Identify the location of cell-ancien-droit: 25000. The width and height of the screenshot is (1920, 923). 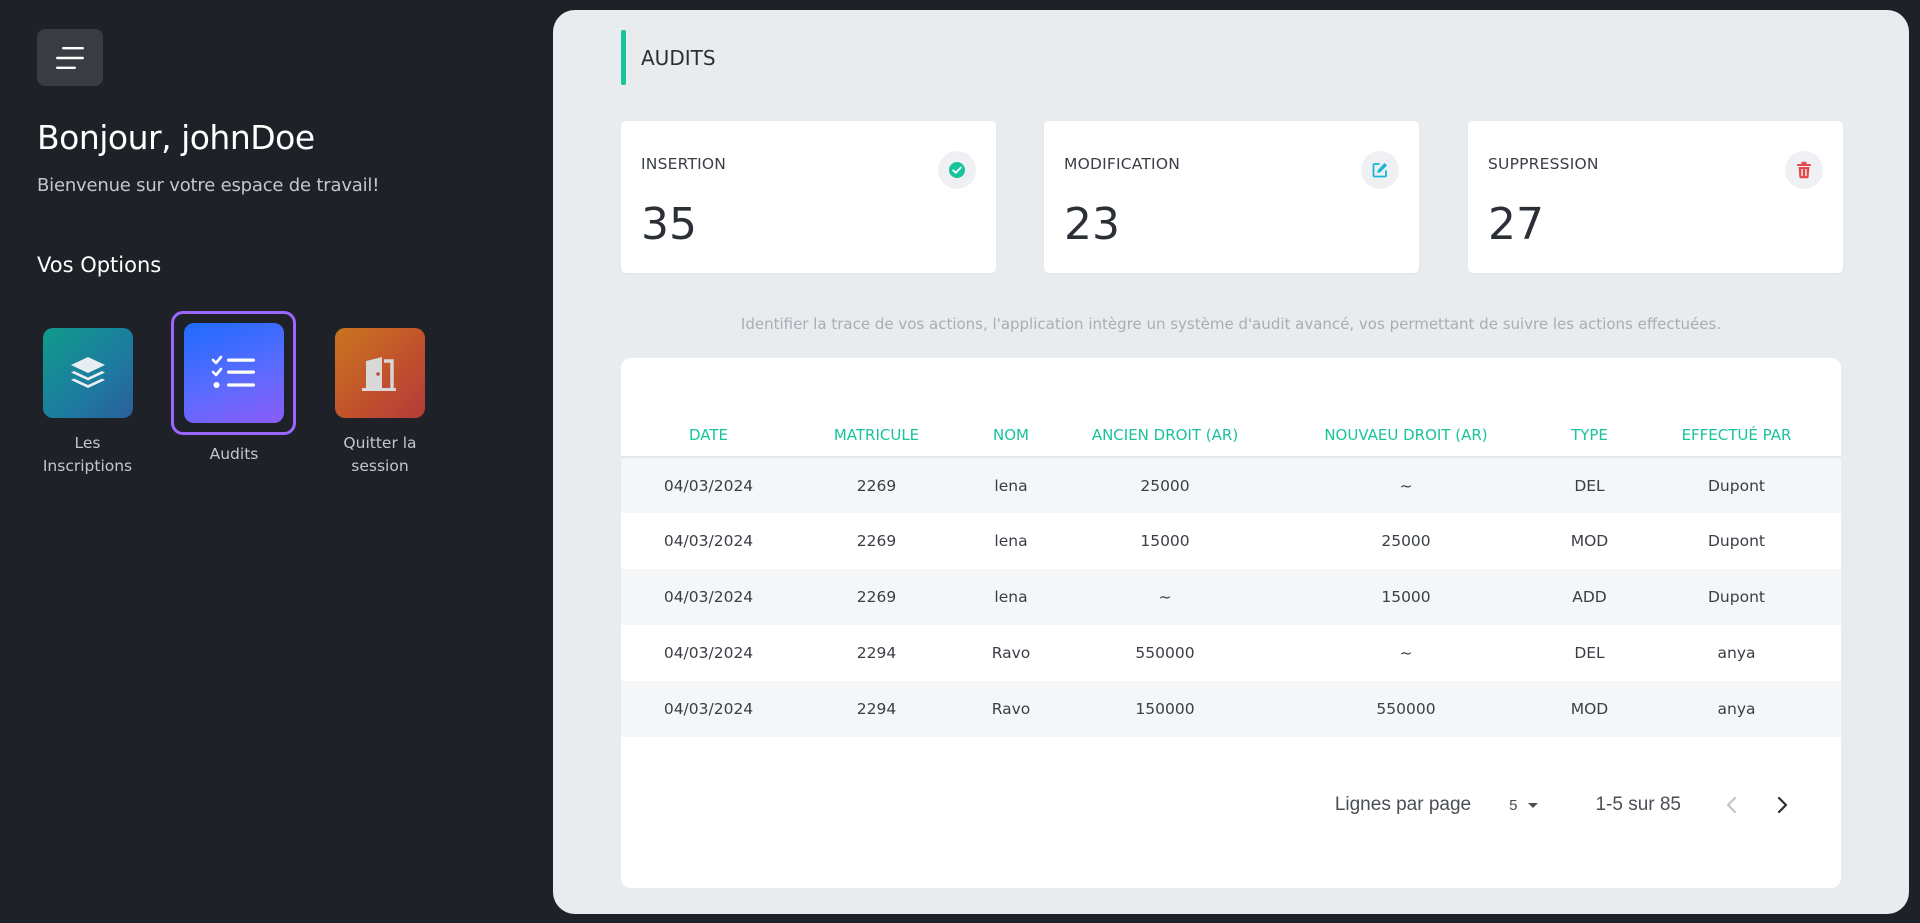
(1165, 485).